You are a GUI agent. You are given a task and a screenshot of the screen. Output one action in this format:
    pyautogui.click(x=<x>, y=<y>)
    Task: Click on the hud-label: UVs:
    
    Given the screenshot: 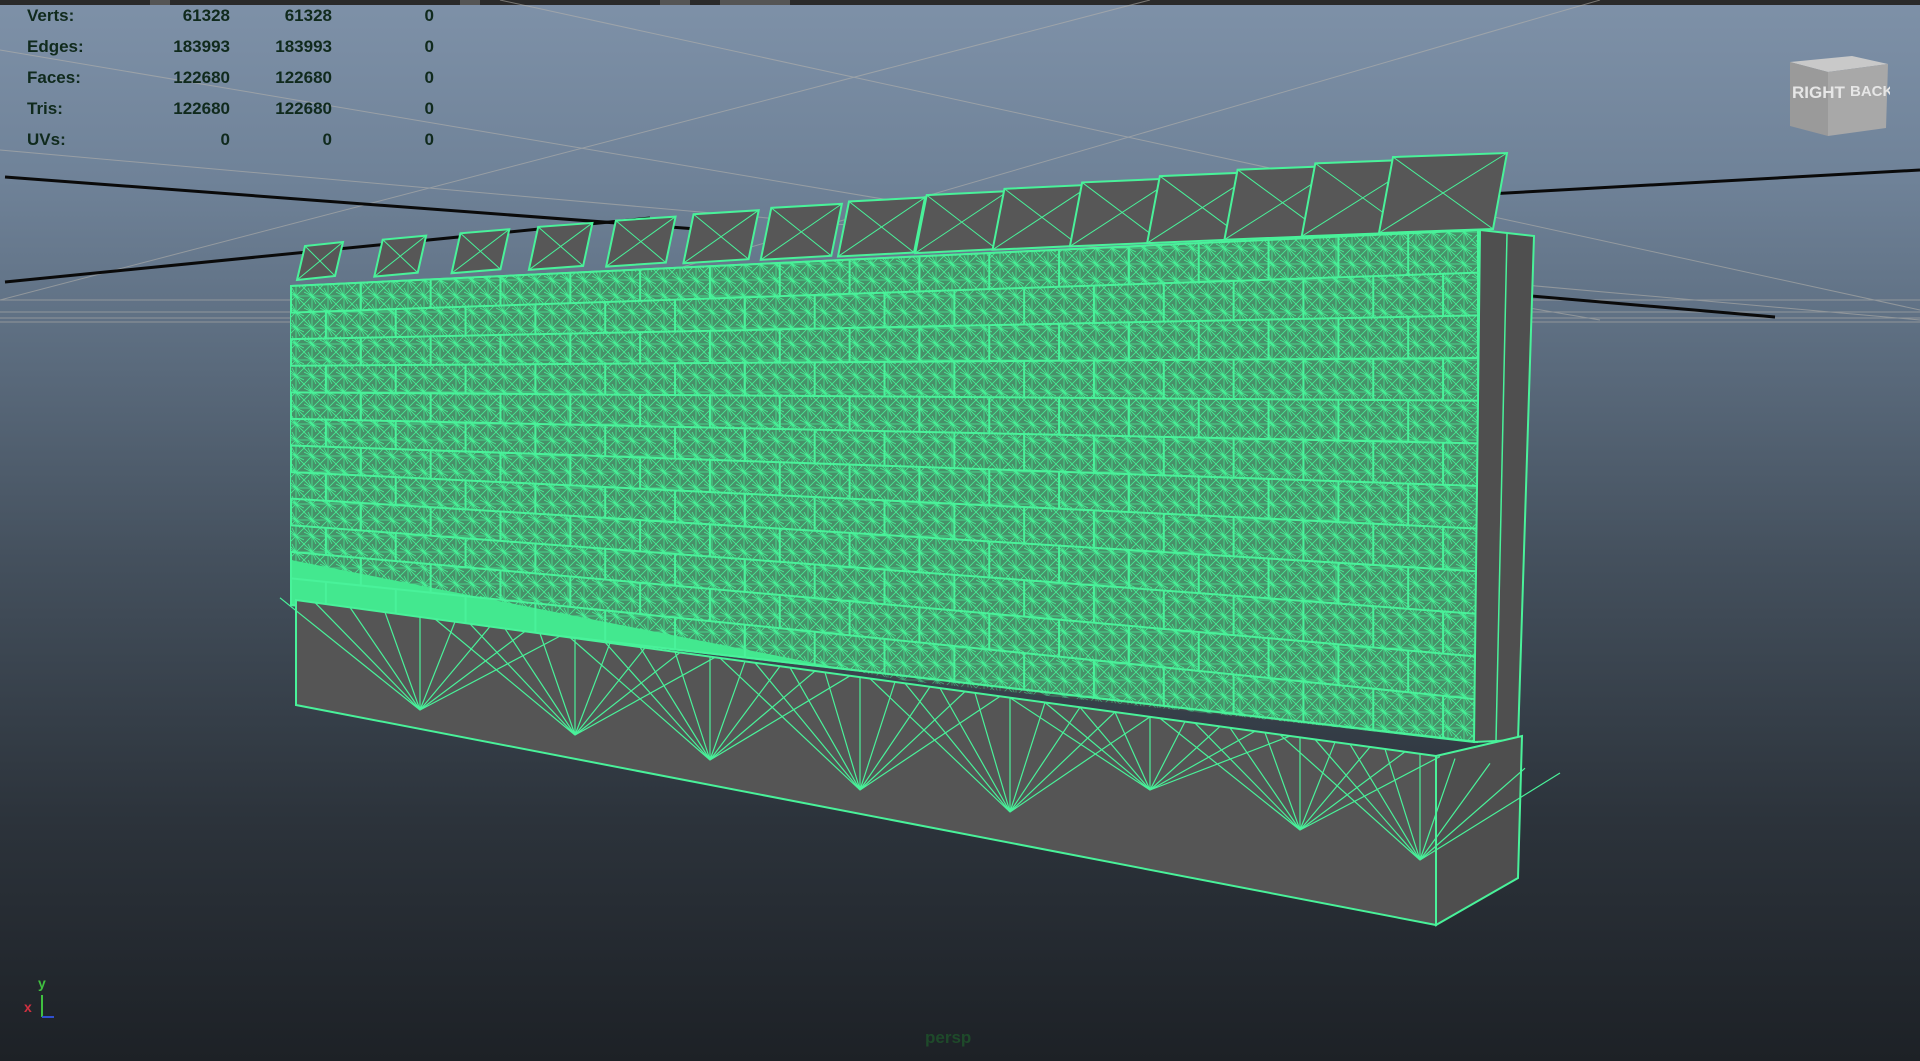 What is the action you would take?
    pyautogui.click(x=46, y=139)
    